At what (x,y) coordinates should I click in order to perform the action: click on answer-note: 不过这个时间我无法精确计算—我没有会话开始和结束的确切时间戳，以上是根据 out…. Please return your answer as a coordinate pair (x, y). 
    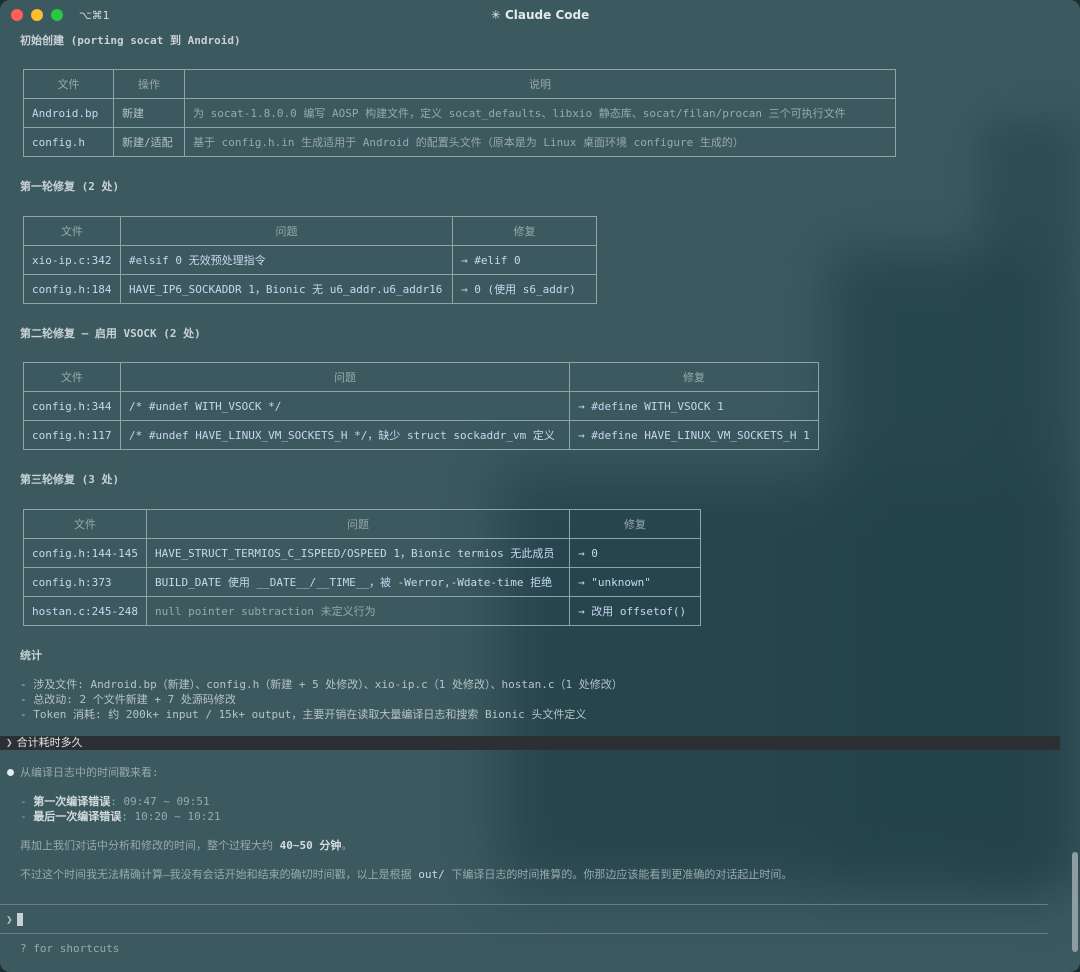
    Looking at the image, I should click on (406, 874).